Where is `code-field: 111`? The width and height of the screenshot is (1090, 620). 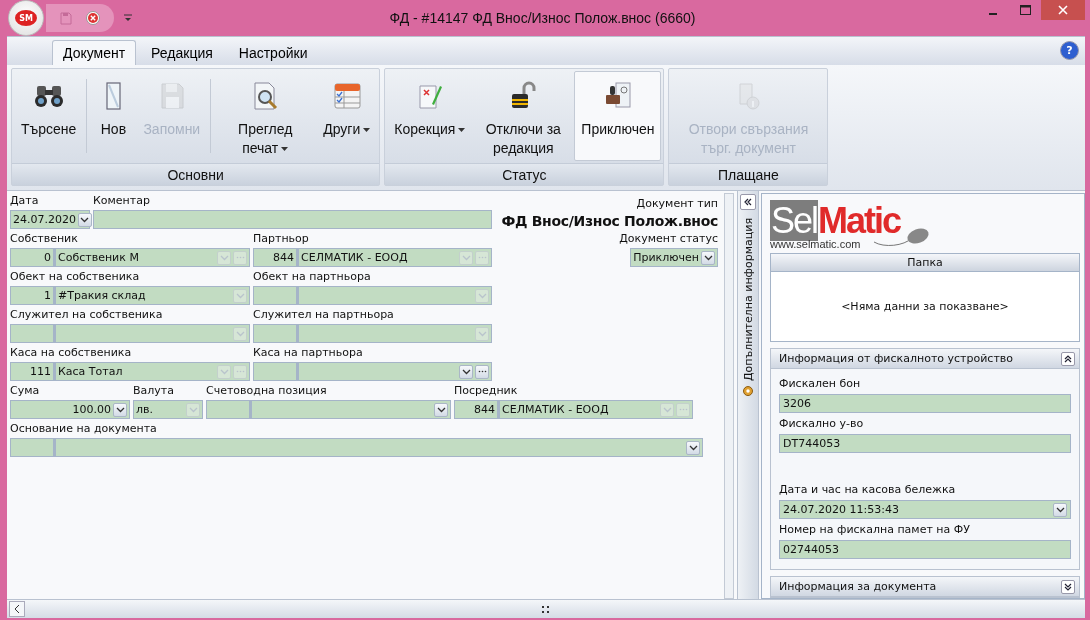
code-field: 111 is located at coordinates (32, 371).